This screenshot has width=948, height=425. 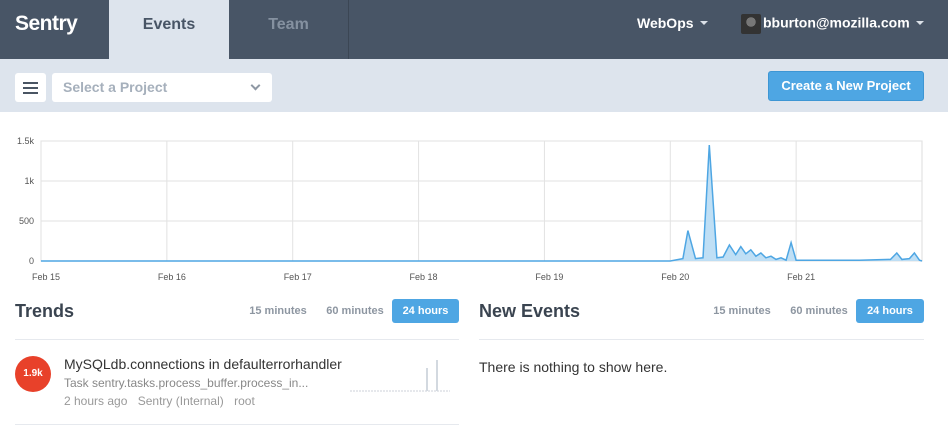 What do you see at coordinates (172, 277) in the screenshot?
I see `chart-x-tick-label: Feb 16` at bounding box center [172, 277].